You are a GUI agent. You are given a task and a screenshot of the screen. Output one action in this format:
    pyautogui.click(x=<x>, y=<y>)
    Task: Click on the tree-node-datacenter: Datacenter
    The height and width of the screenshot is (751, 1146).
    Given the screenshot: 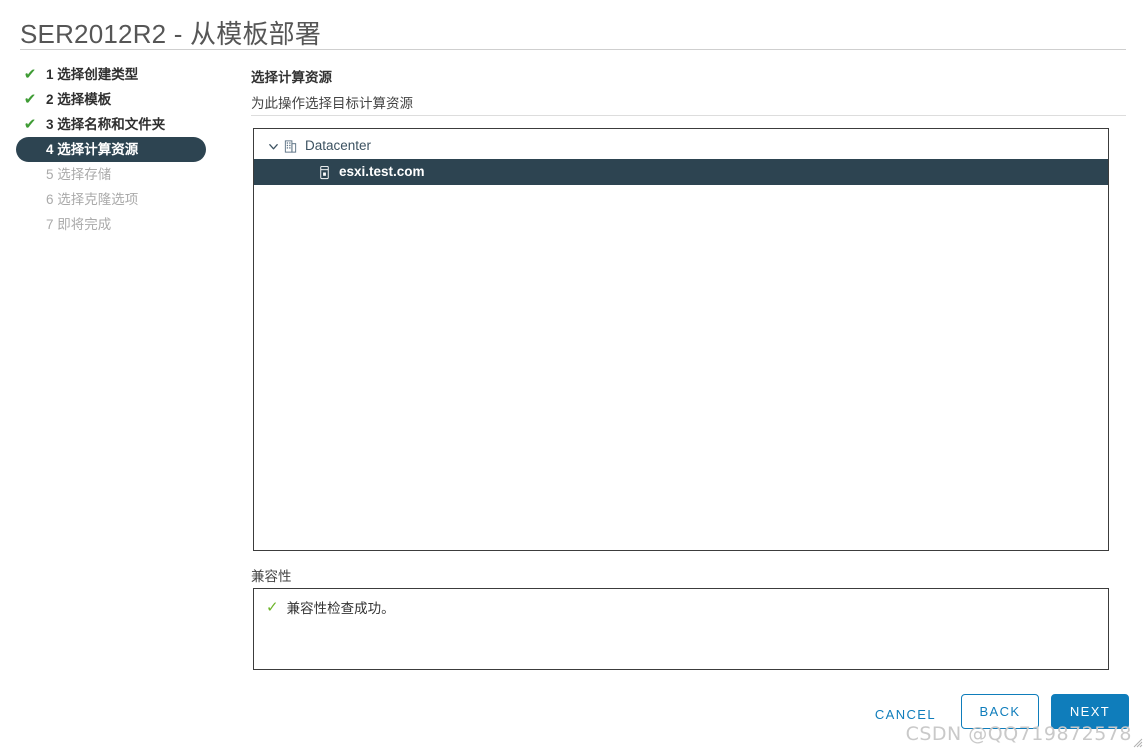 What is the action you would take?
    pyautogui.click(x=681, y=146)
    